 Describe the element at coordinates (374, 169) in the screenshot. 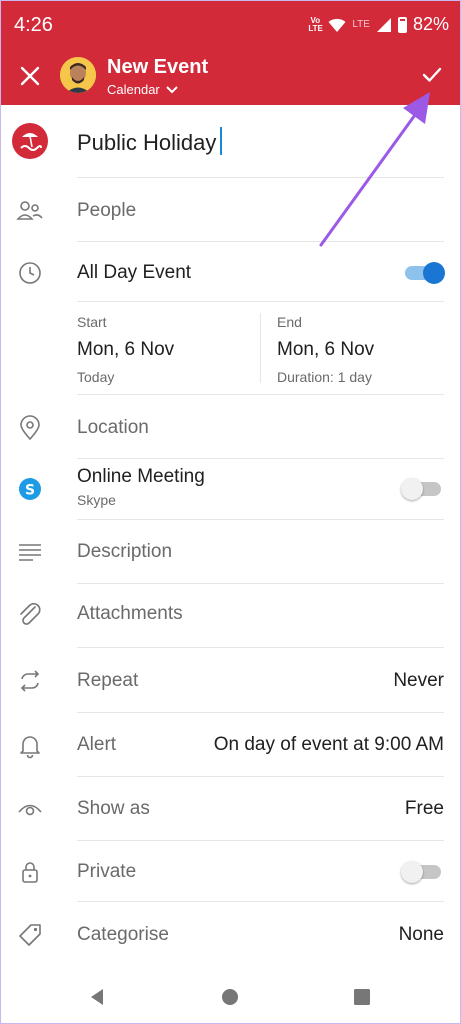

I see `annotation-arrow` at that location.